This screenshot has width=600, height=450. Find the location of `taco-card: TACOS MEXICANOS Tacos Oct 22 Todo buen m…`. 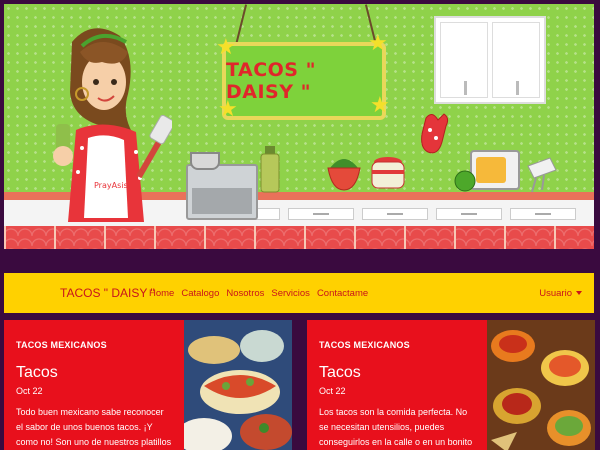

taco-card: TACOS MEXICANOS Tacos Oct 22 Todo buen m… is located at coordinates (148, 385).